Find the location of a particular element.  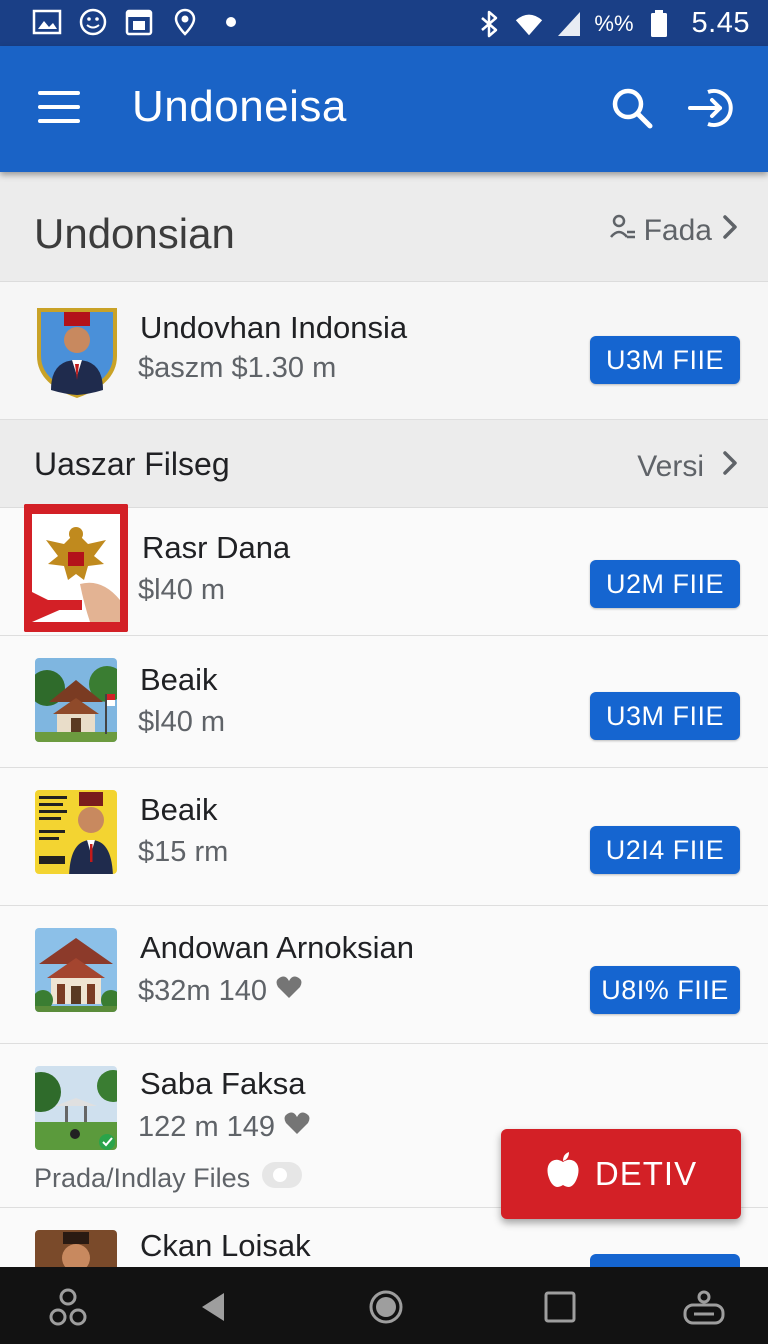

location-pin-icon is located at coordinates (185, 22).